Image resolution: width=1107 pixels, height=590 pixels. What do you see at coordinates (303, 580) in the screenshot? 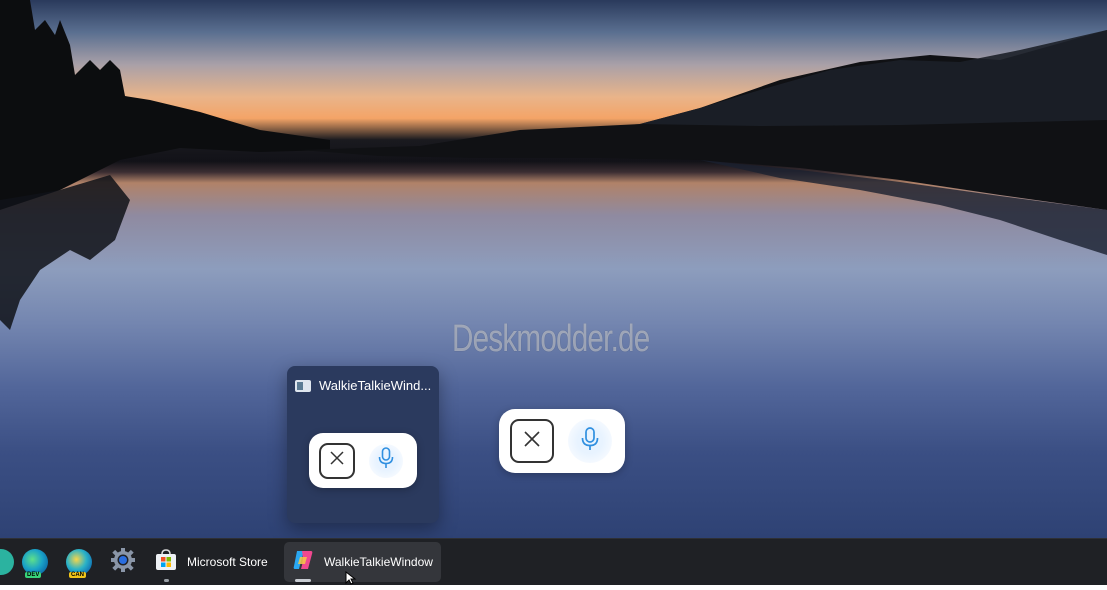
I see `walkietalkie-running-indicator` at bounding box center [303, 580].